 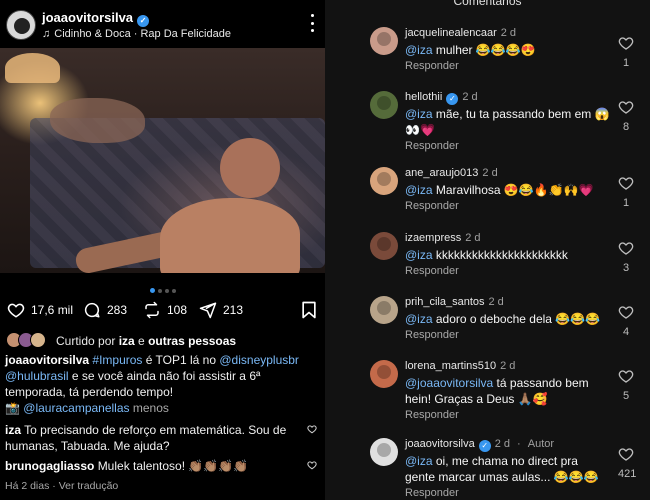 I want to click on liked-by: Curtido por iza e outras pessoas, so click(x=121, y=341).